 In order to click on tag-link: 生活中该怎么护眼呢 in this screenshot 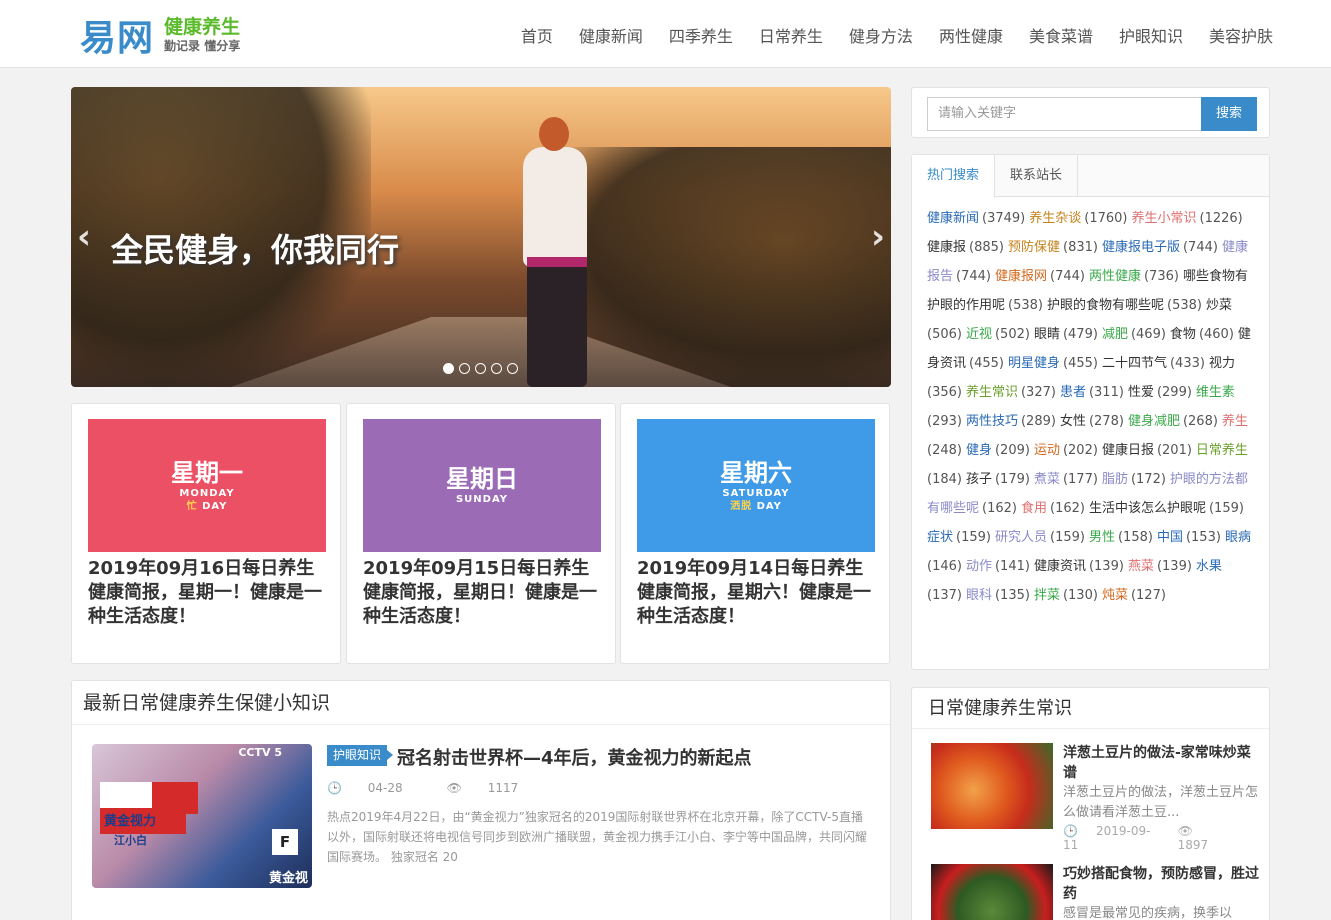, I will do `click(1147, 508)`.